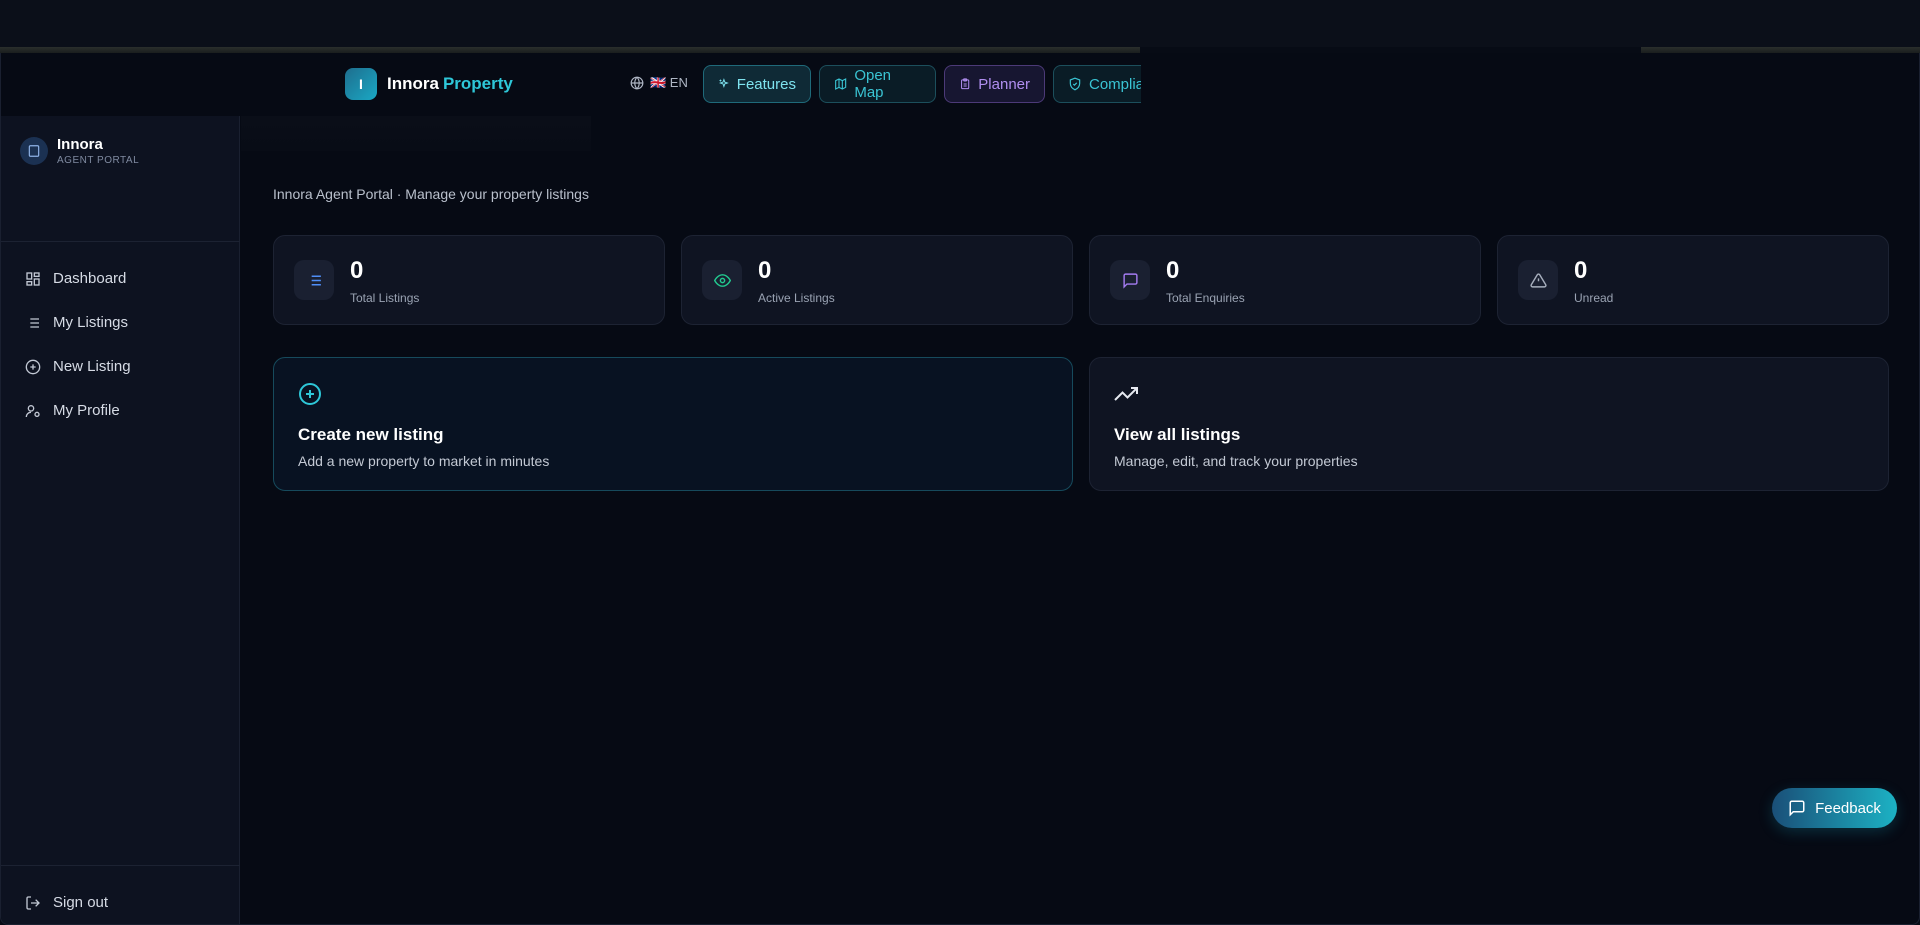  Describe the element at coordinates (669, 82) in the screenshot. I see `language-label: 🇬🇧 EN` at that location.